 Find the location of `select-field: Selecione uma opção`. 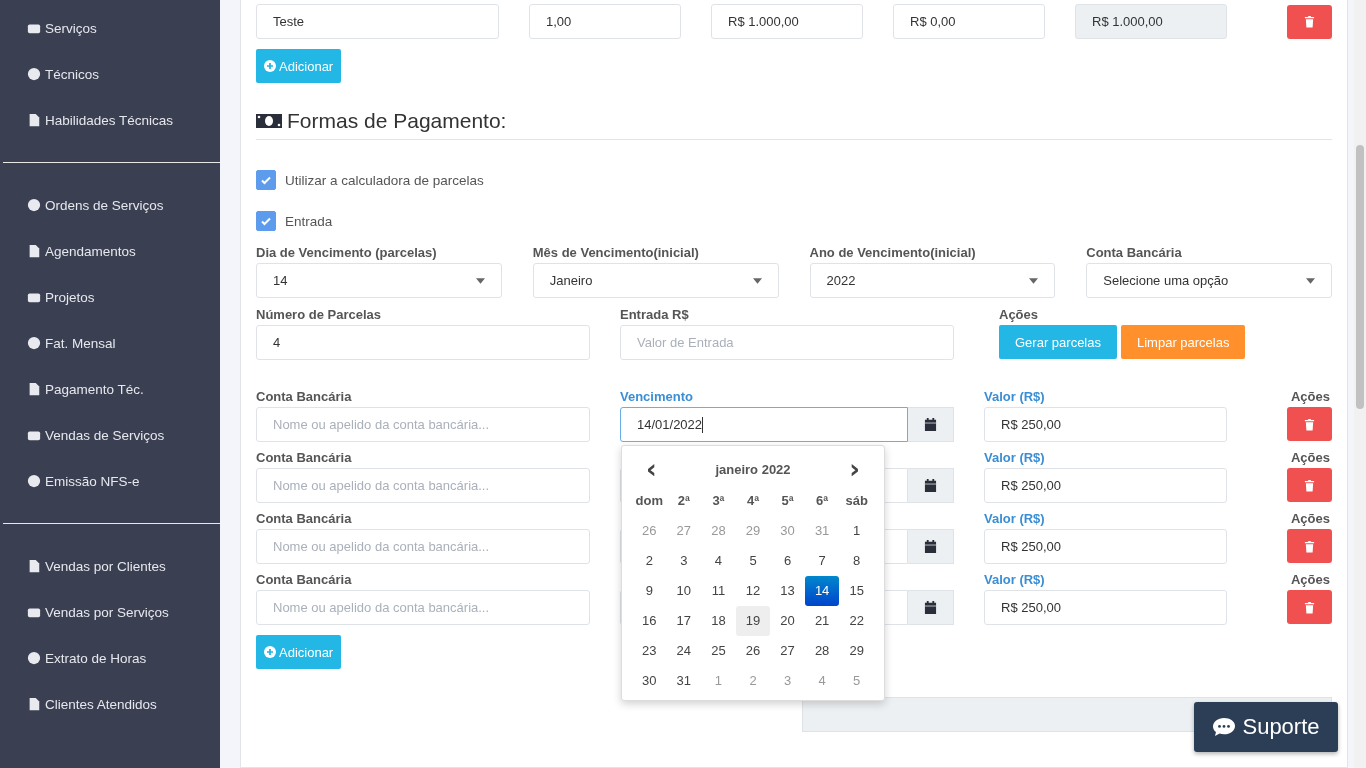

select-field: Selecione uma opção is located at coordinates (1209, 280).